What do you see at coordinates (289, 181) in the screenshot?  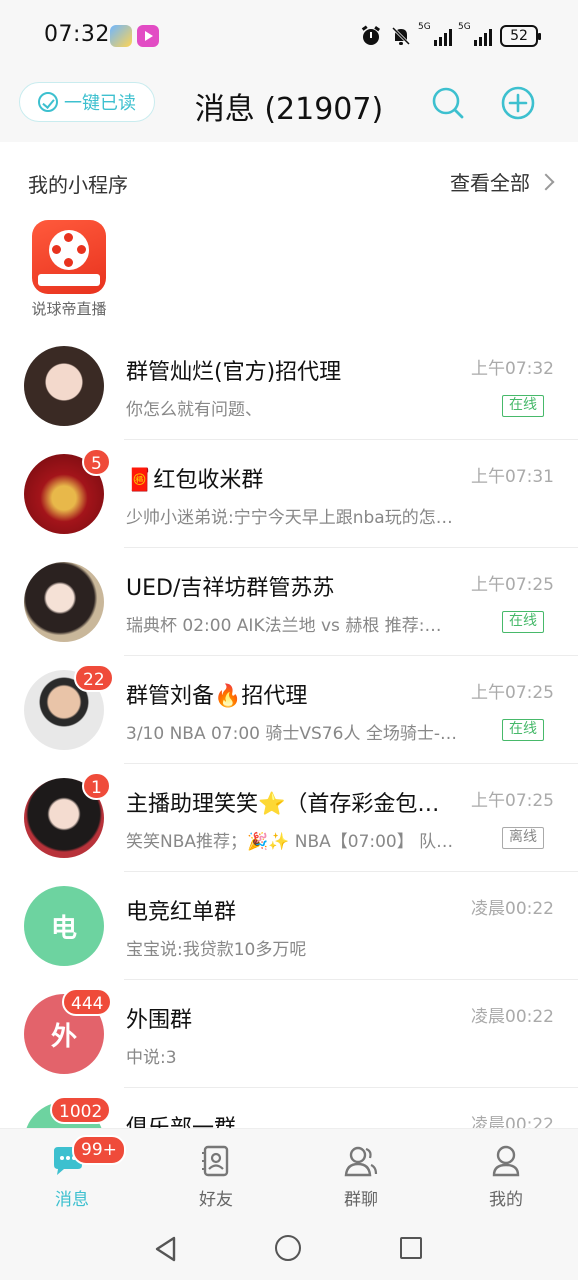 I see `mini-programs-header: 我的小程序 查看全部` at bounding box center [289, 181].